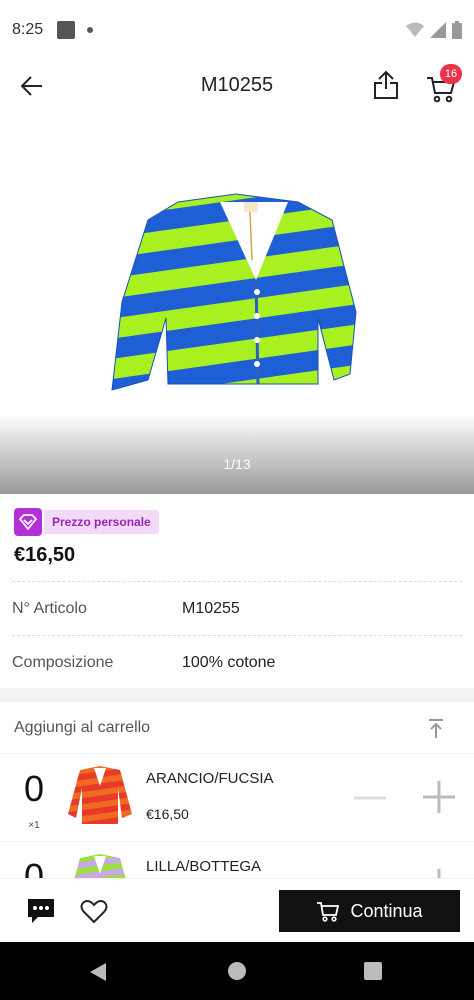 The height and width of the screenshot is (1000, 474). What do you see at coordinates (370, 798) in the screenshot?
I see `minus-icon` at bounding box center [370, 798].